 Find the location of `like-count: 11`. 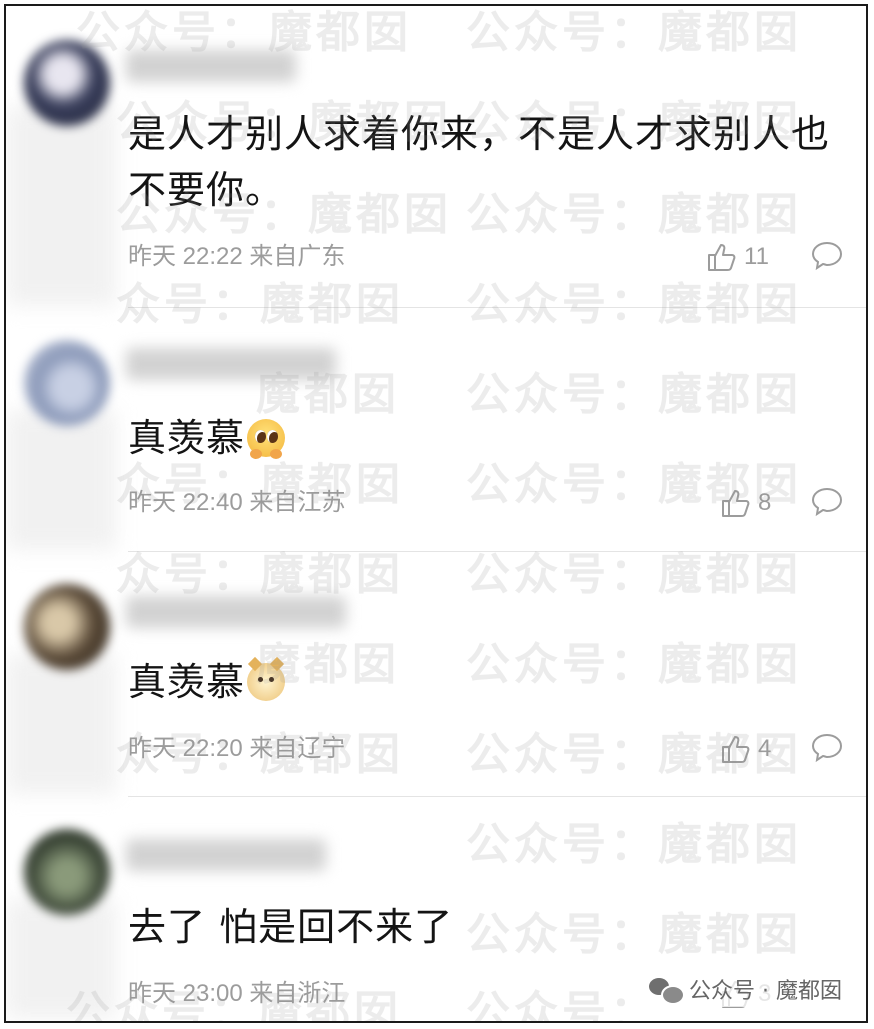

like-count: 11 is located at coordinates (756, 256).